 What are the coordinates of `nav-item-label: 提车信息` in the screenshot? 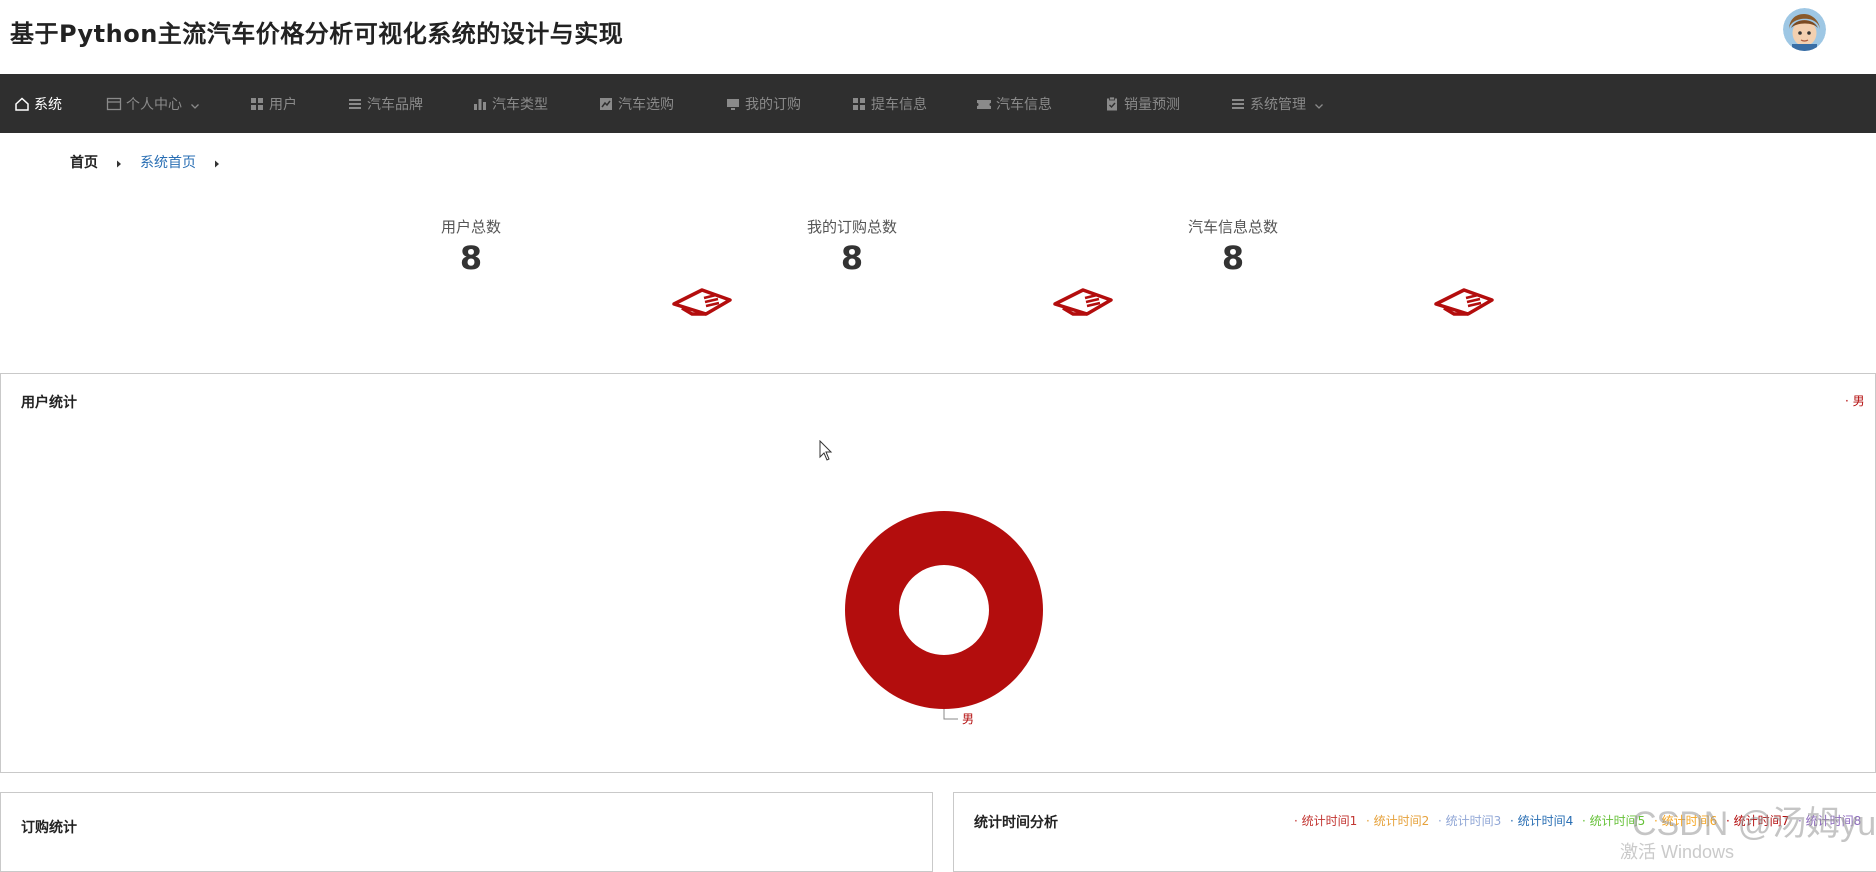 It's located at (899, 104).